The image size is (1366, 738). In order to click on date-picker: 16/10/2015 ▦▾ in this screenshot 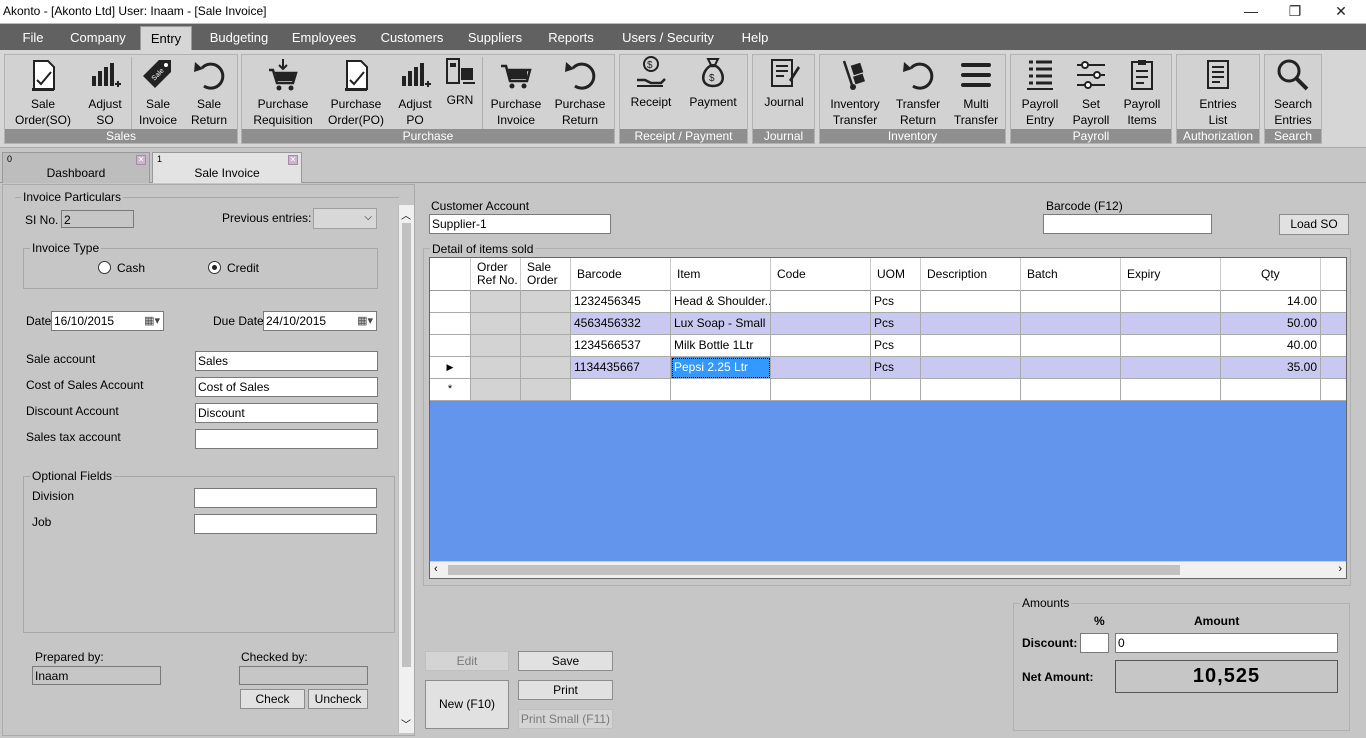, I will do `click(107, 321)`.